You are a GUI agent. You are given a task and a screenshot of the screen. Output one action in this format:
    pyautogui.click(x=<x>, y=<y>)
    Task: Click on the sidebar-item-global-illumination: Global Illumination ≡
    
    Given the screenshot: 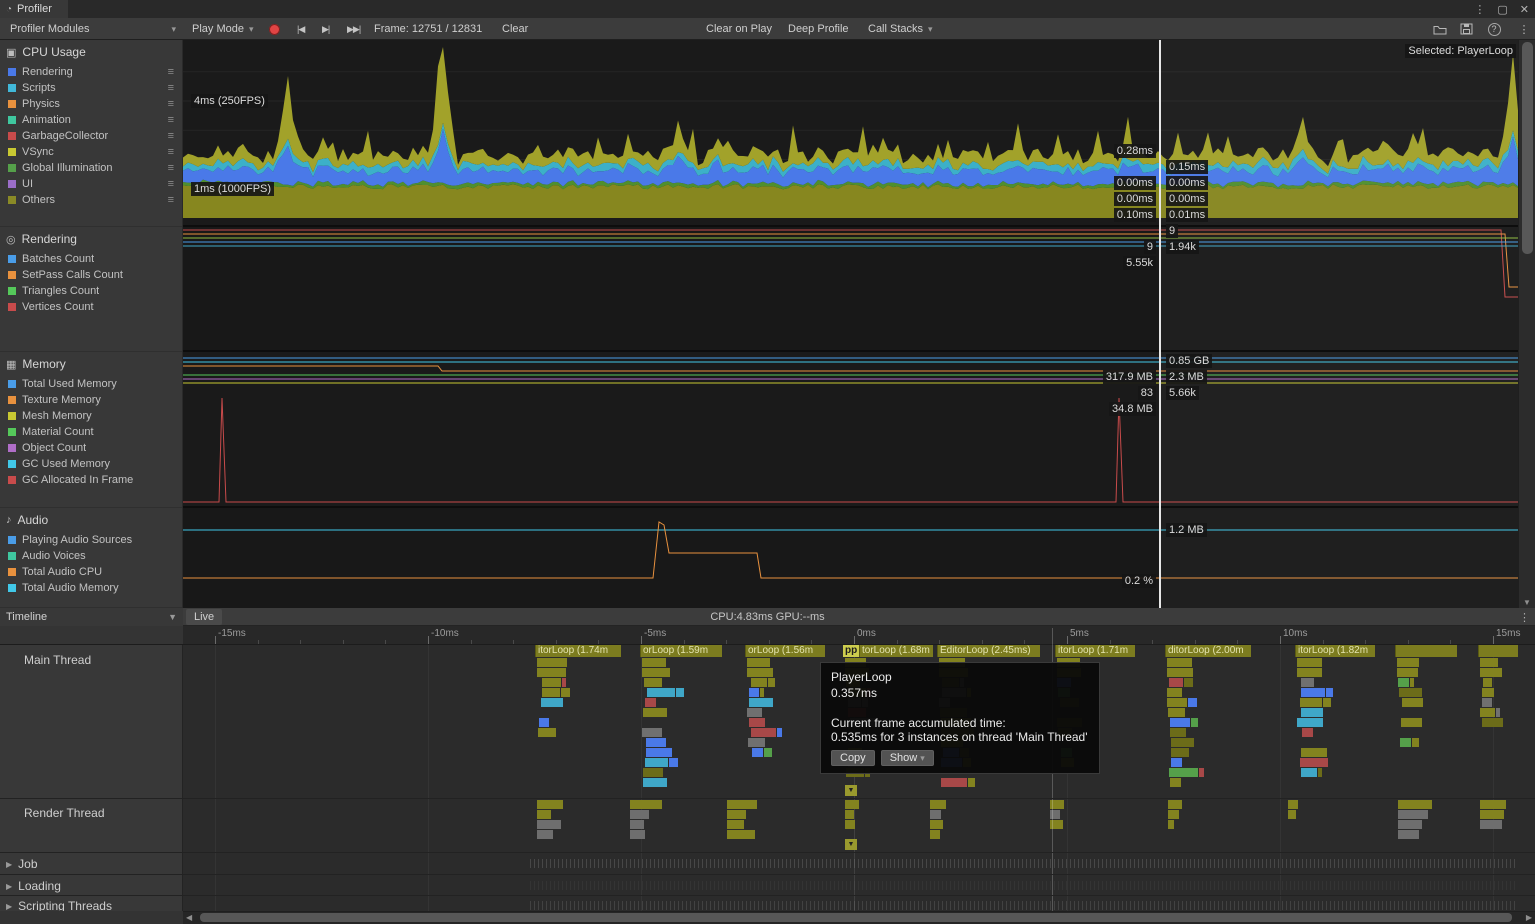 What is the action you would take?
    pyautogui.click(x=91, y=168)
    